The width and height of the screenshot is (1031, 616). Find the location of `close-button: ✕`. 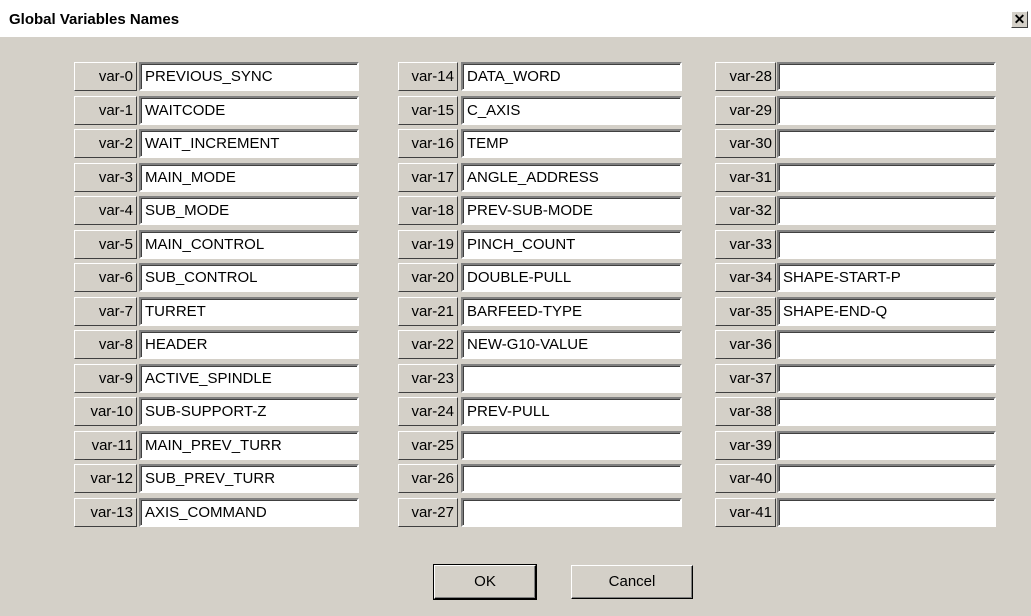

close-button: ✕ is located at coordinates (1019, 19).